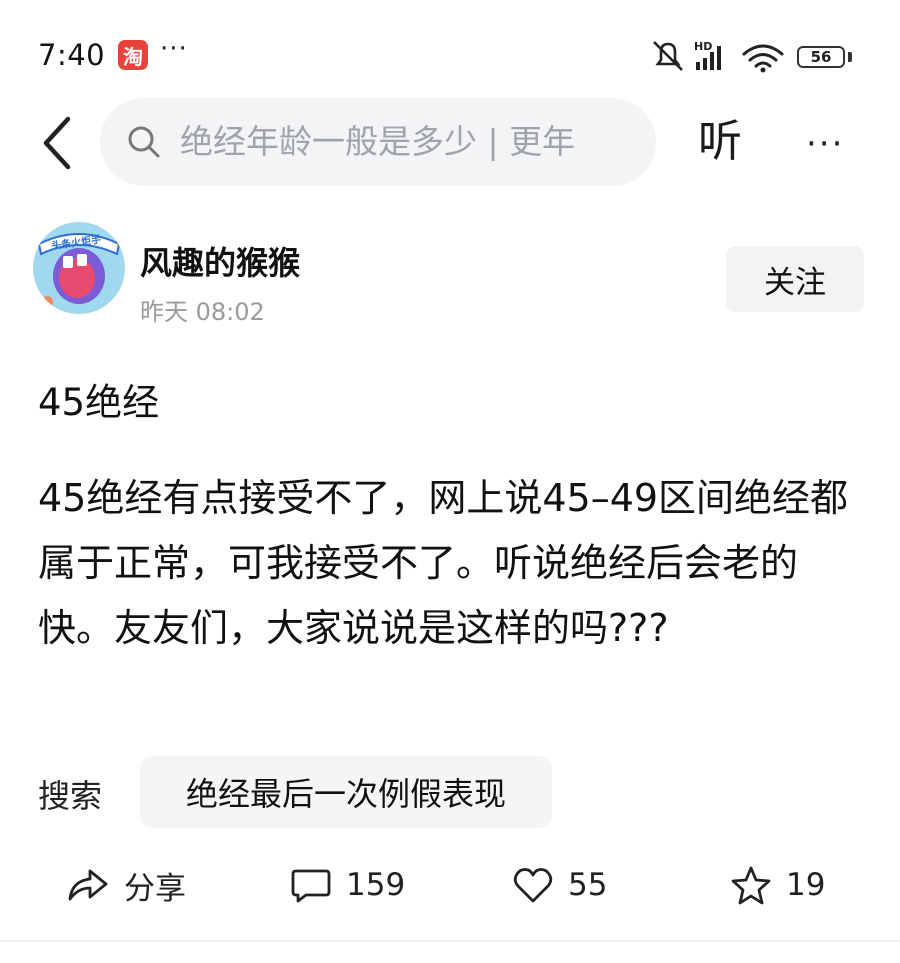  What do you see at coordinates (58, 143) in the screenshot?
I see `back-arrow-icon` at bounding box center [58, 143].